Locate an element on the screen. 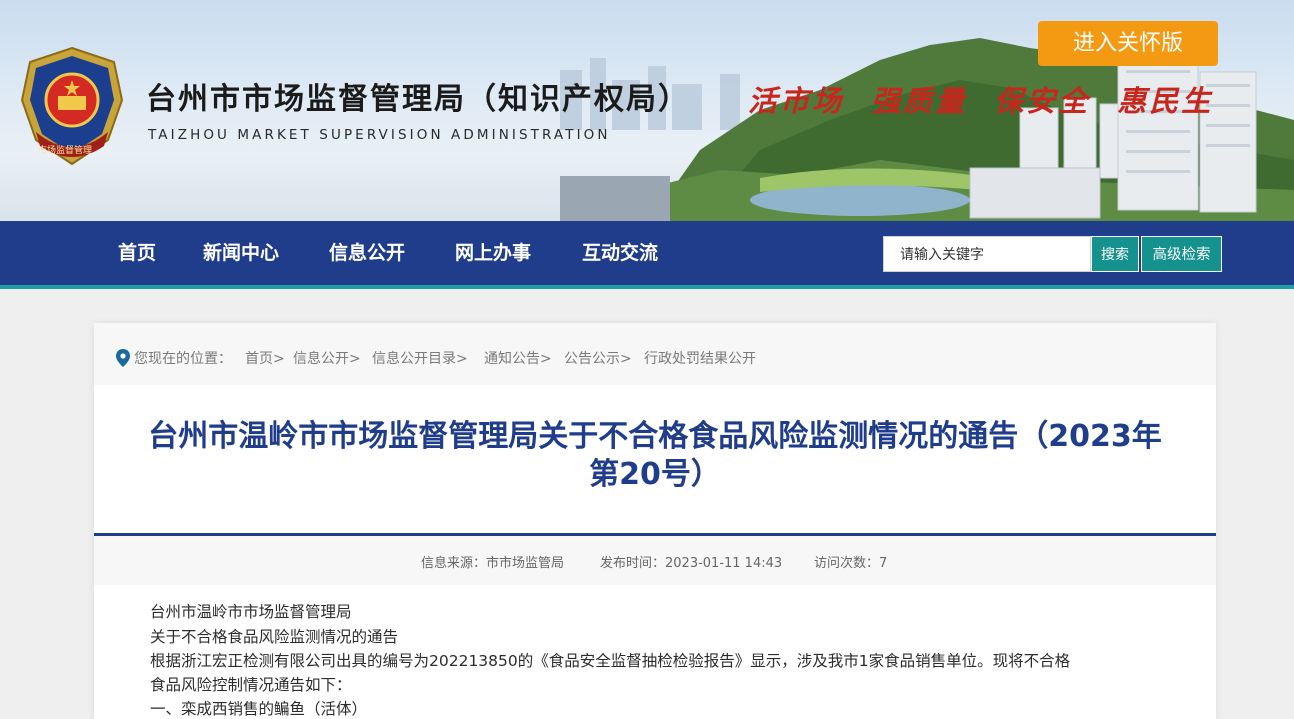 The image size is (1294, 719). breadcrumb-info-public: 信息公开> is located at coordinates (327, 358).